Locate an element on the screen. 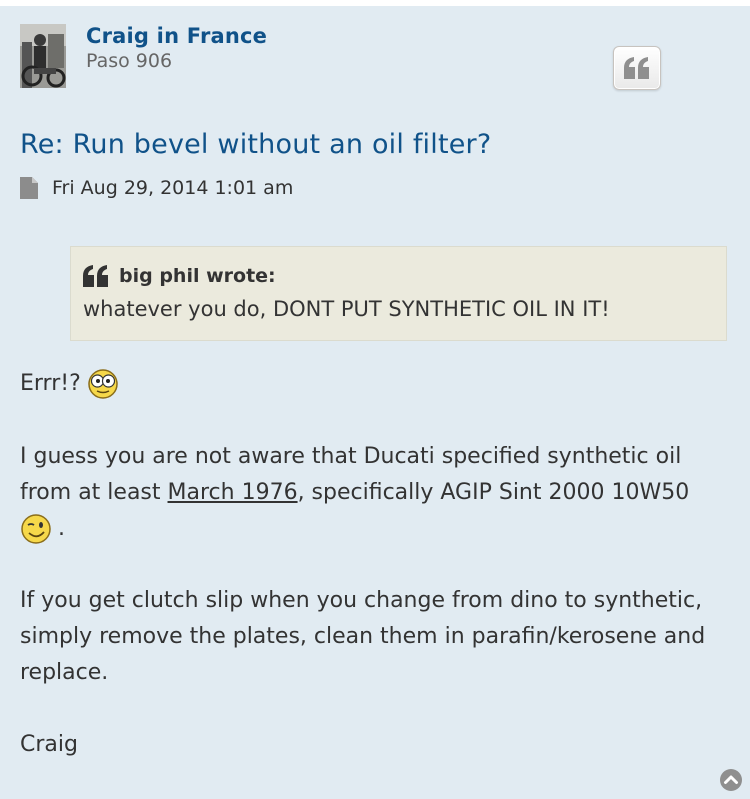 The height and width of the screenshot is (799, 750). post-date: Fri Aug 29, 2014 1:01 am is located at coordinates (173, 188).